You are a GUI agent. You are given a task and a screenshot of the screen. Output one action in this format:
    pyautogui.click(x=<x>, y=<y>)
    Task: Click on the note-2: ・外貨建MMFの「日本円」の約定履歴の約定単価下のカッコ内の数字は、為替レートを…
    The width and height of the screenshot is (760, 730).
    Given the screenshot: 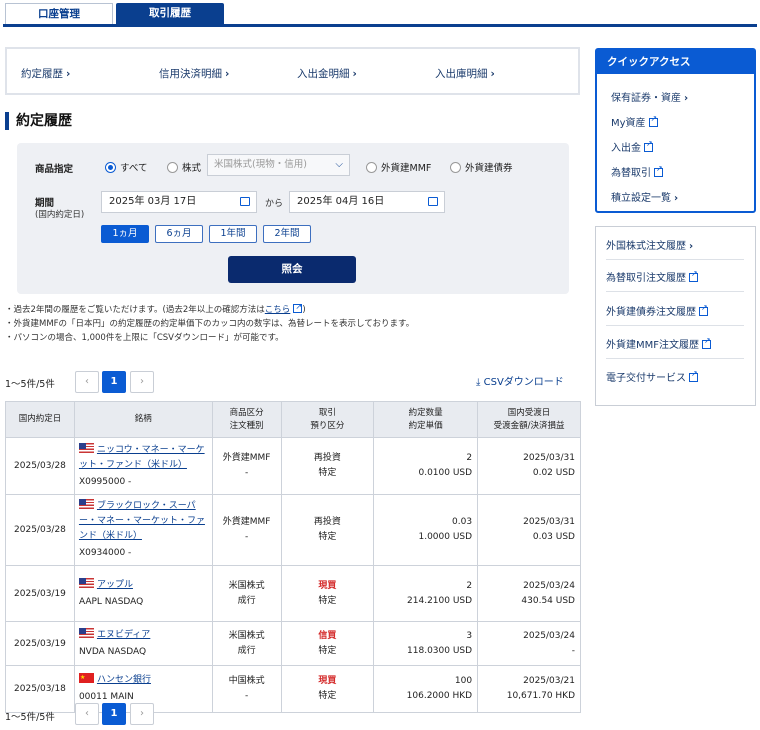 What is the action you would take?
    pyautogui.click(x=210, y=324)
    